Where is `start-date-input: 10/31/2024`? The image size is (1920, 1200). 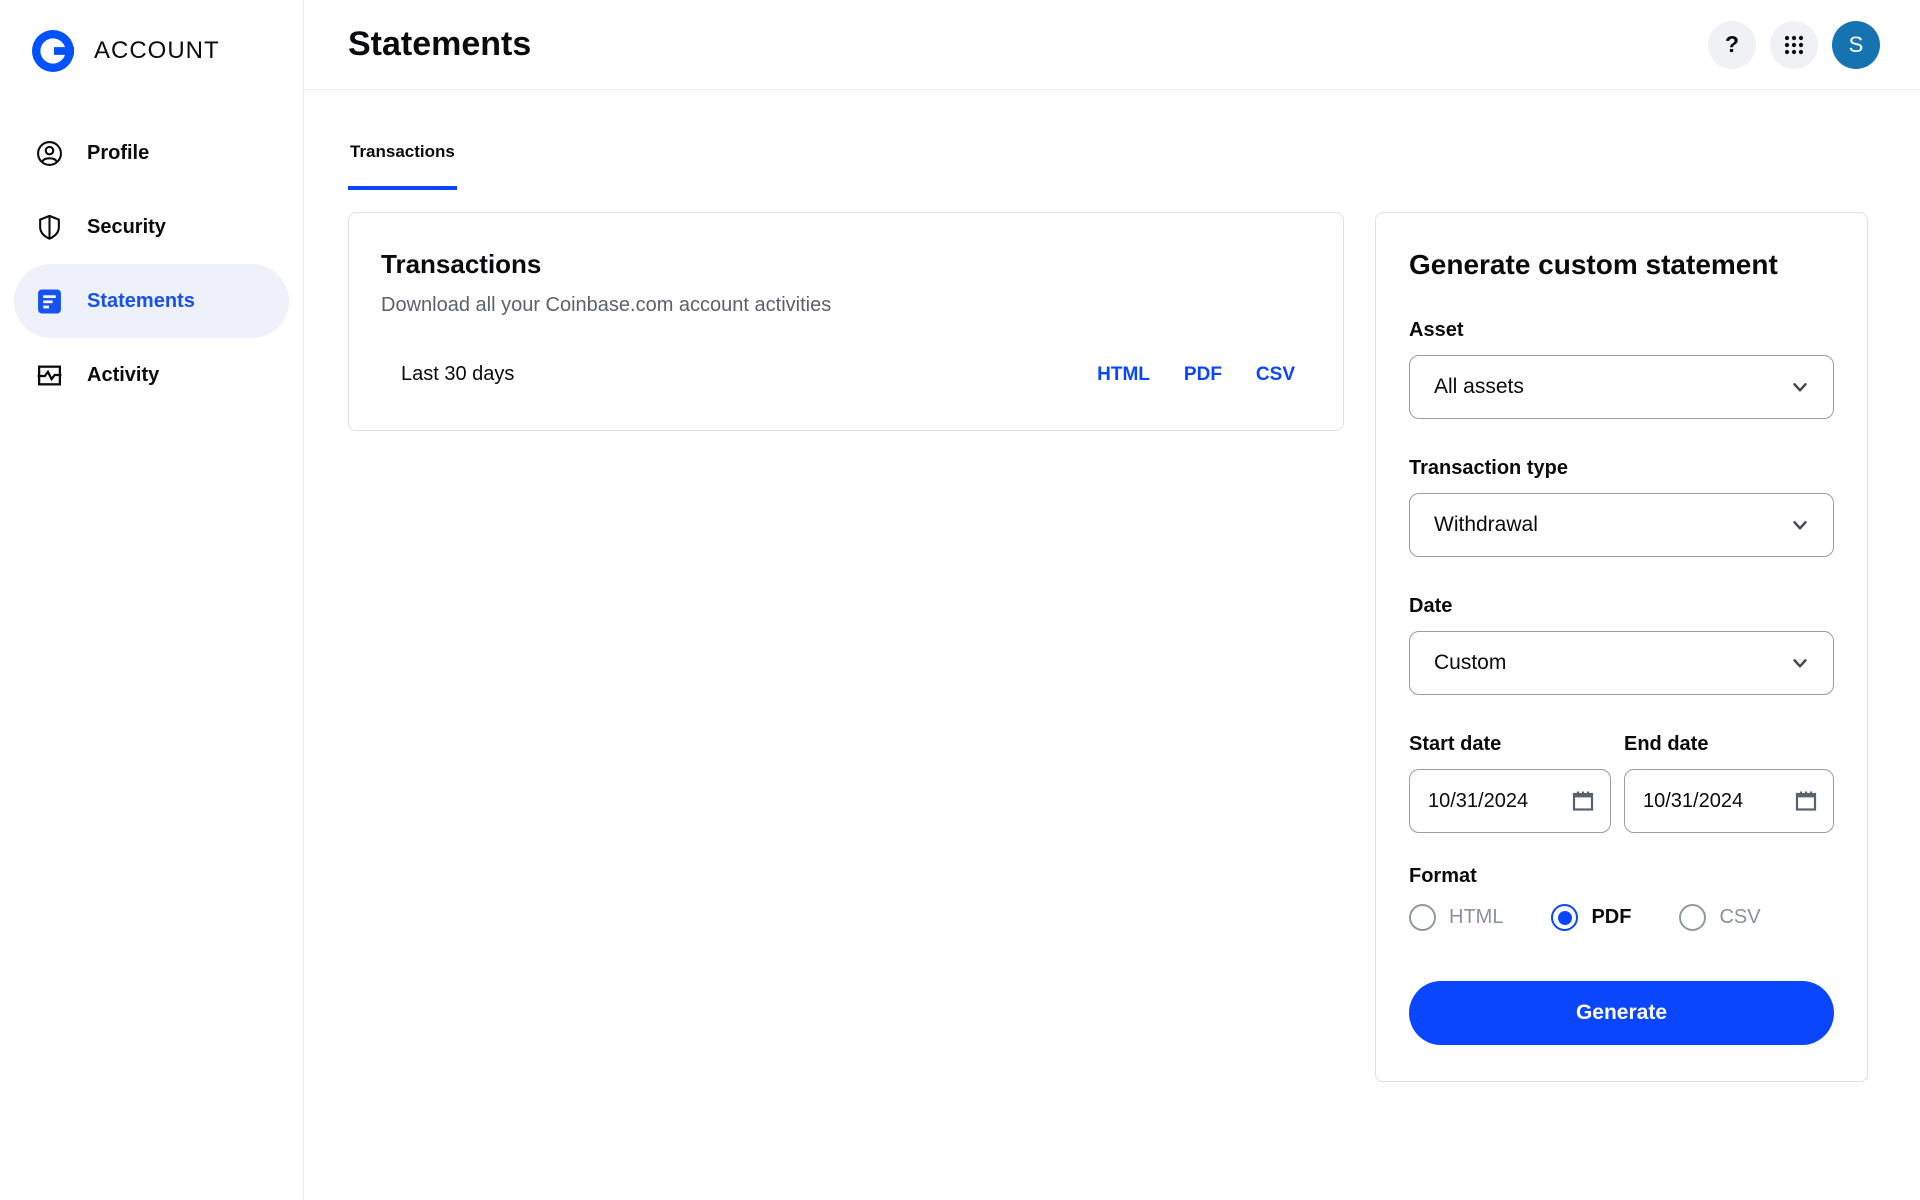
start-date-input: 10/31/2024 is located at coordinates (1510, 801).